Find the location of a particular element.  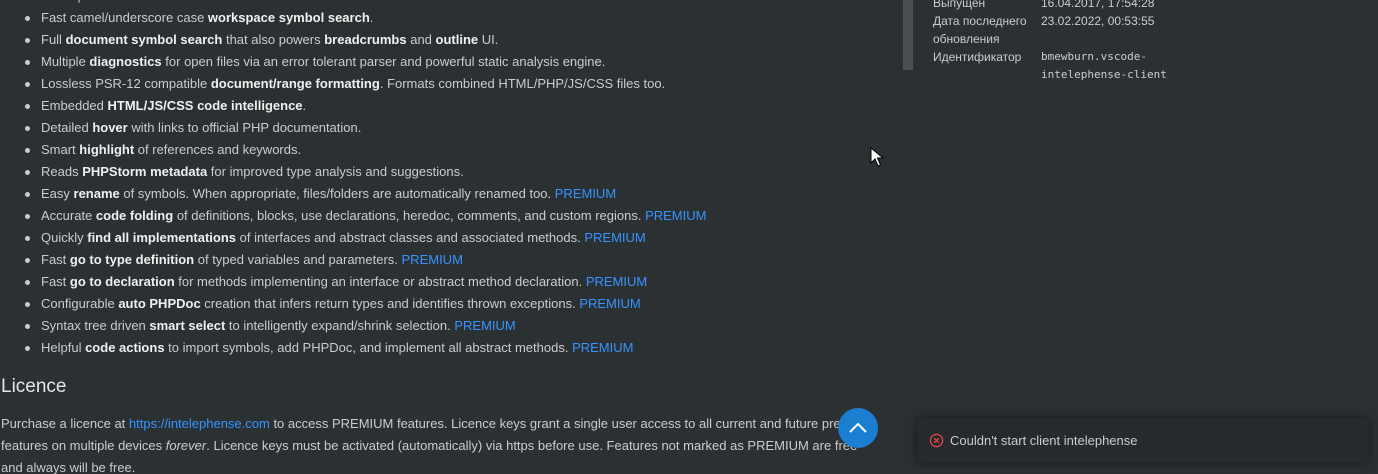

scroll-to-top-button is located at coordinates (858, 428).